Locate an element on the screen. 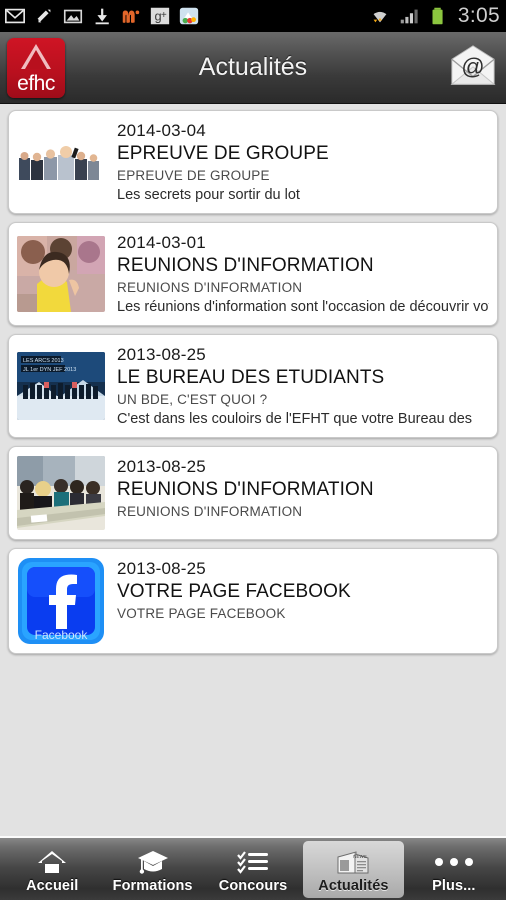 The image size is (506, 900). signal-icon is located at coordinates (409, 16).